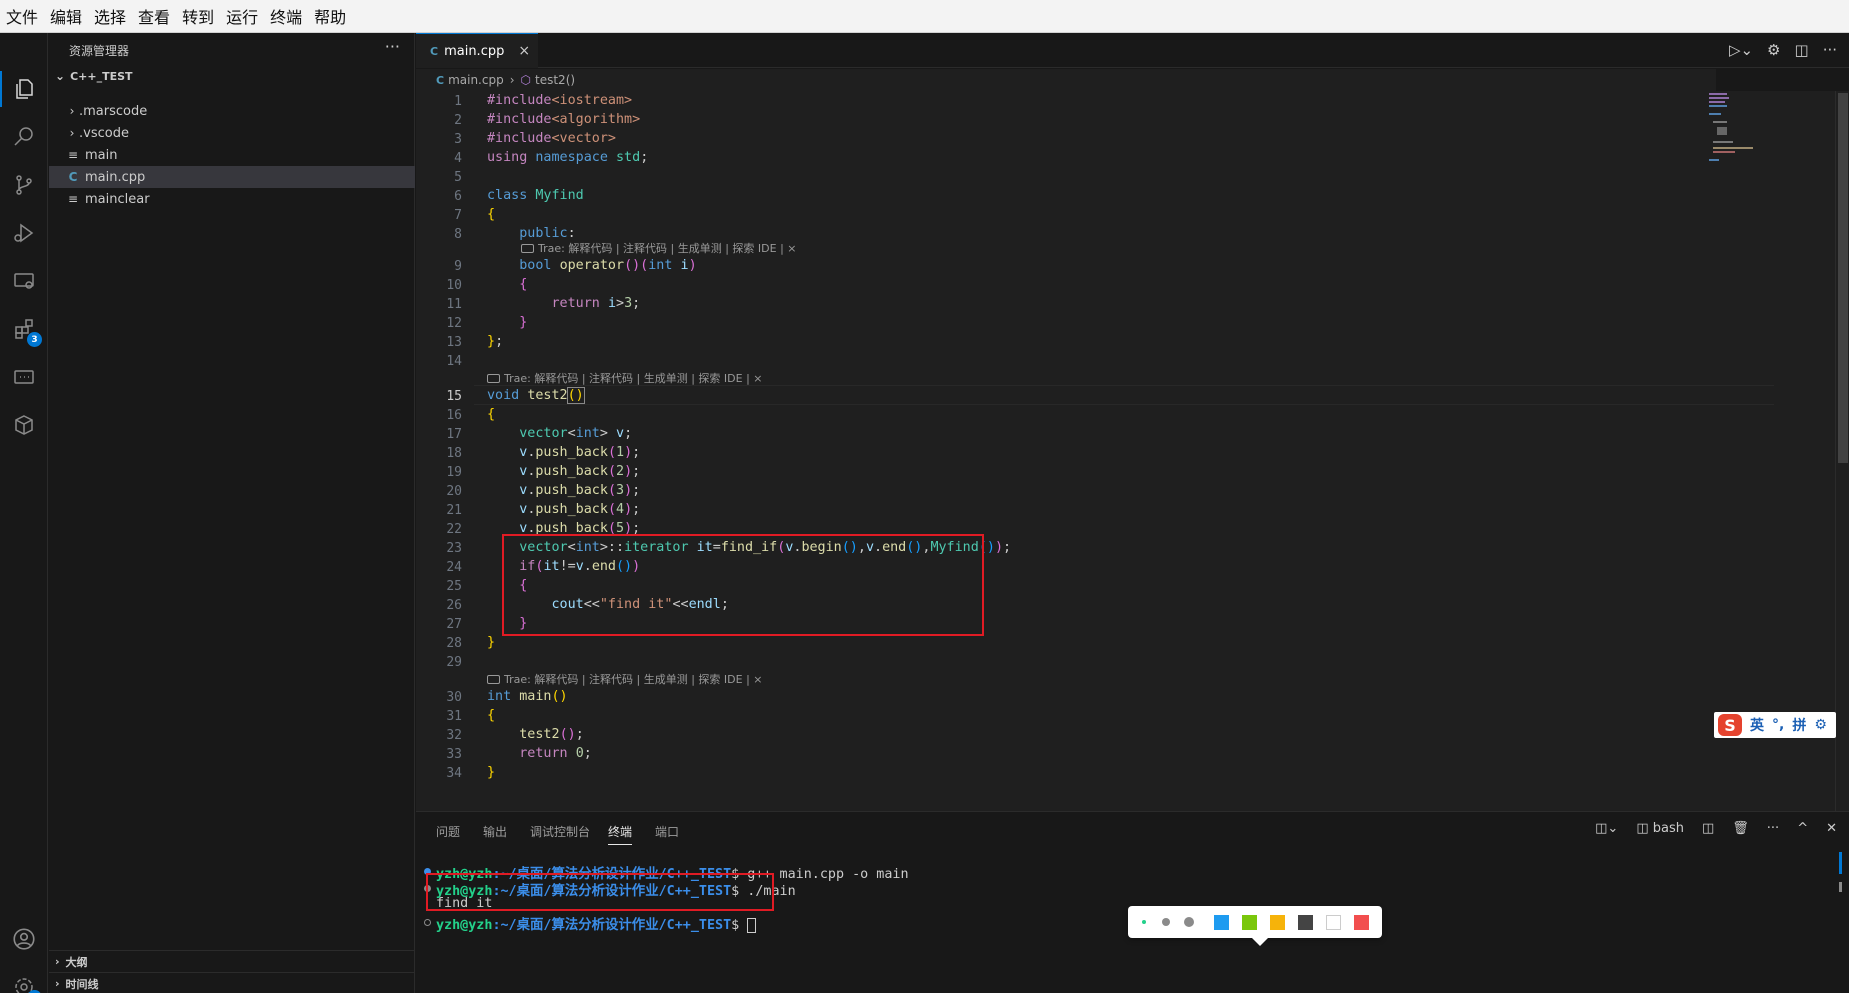 The image size is (1849, 993). I want to click on panel-actions: ◫⌄ ◫ bash ◫ 🗑 ··· ^ ✕, so click(1716, 828).